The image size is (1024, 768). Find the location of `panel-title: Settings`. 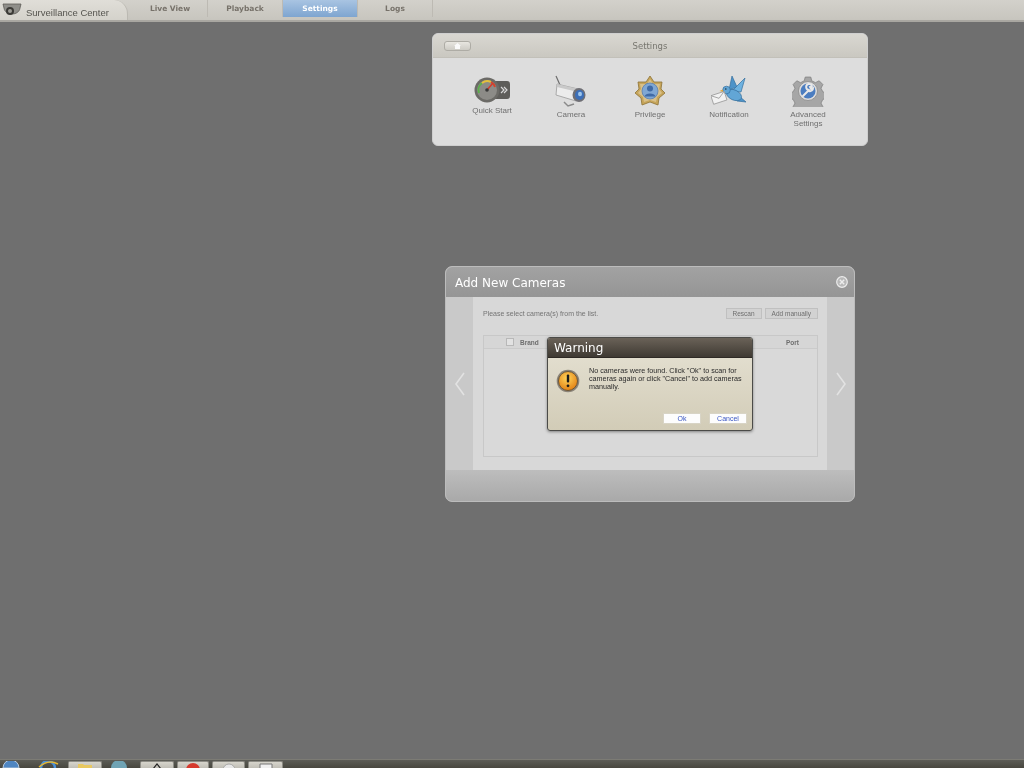

panel-title: Settings is located at coordinates (650, 45).